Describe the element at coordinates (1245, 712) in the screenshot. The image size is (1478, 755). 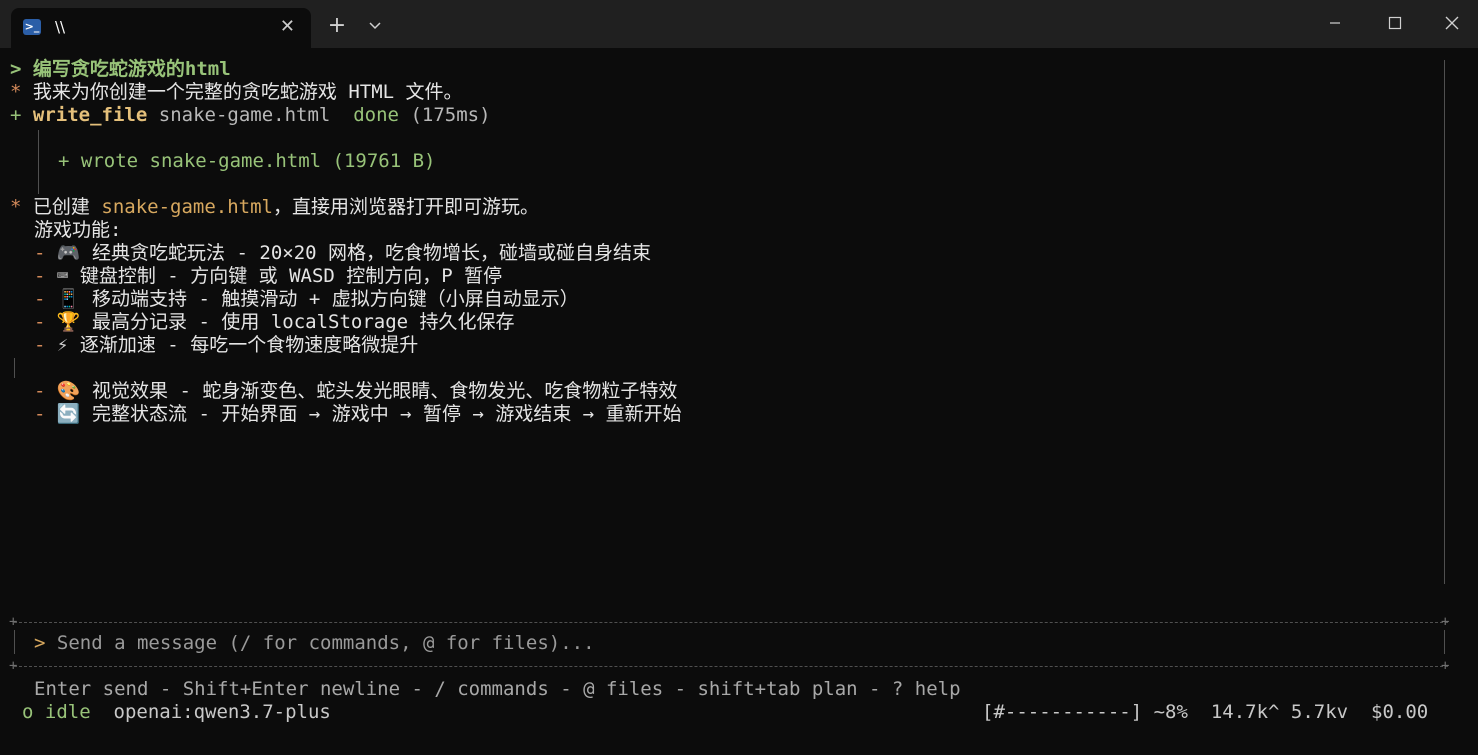
I see `tokens-in: 14.7k^` at that location.